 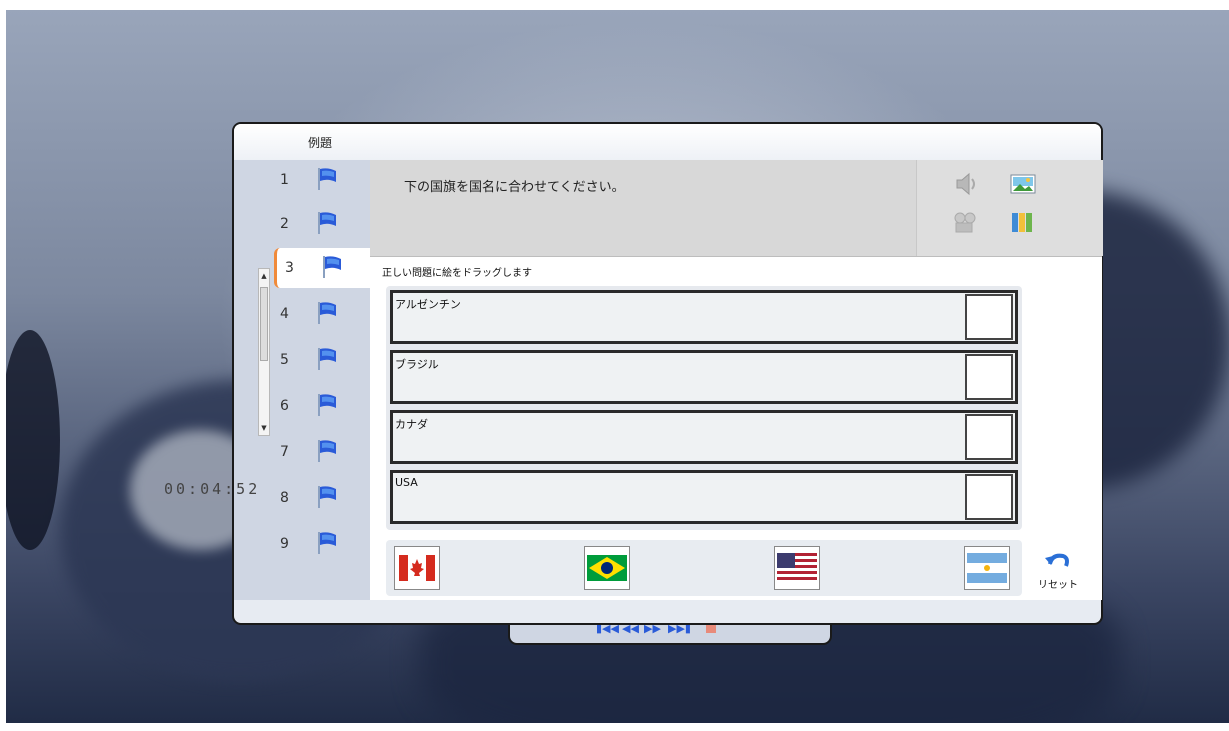 I want to click on answer-label: ブラジル, so click(x=417, y=364).